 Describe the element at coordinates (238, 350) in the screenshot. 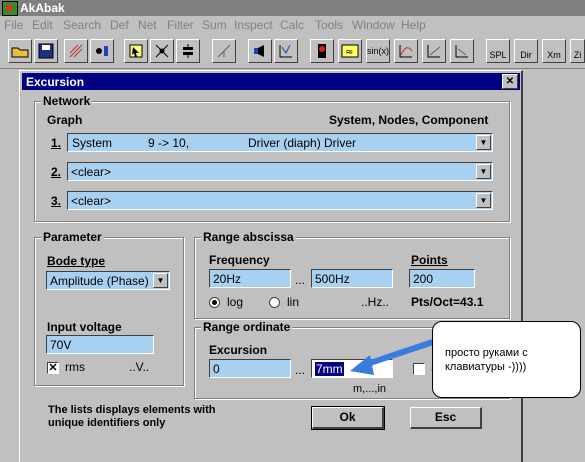

I see `excursion-label: Excursion` at that location.